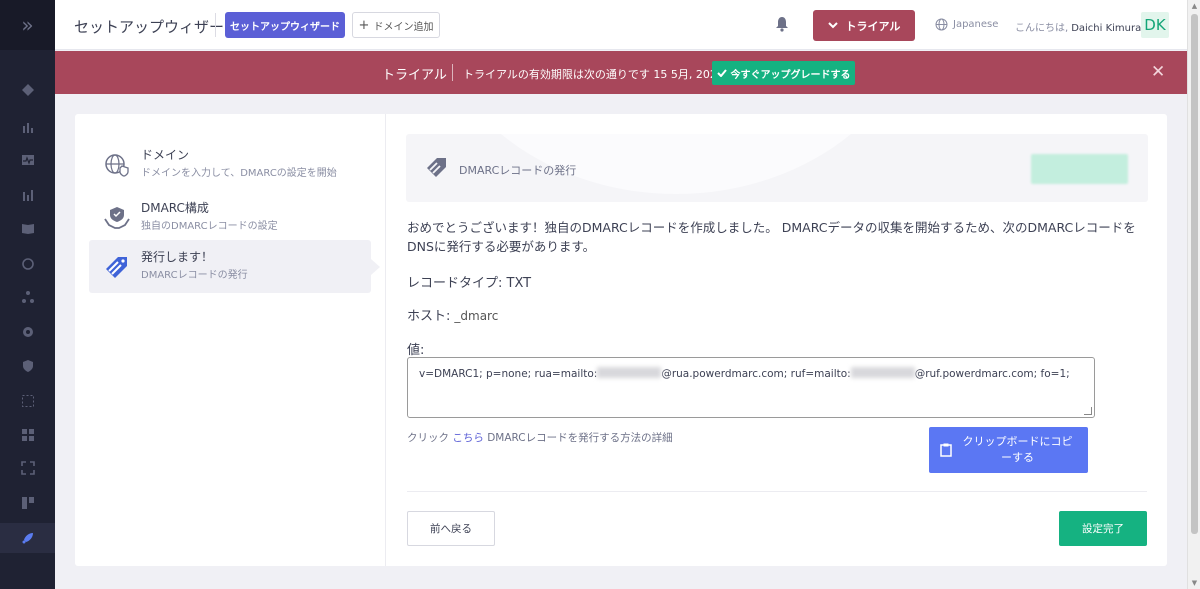 The height and width of the screenshot is (589, 1200). Describe the element at coordinates (451, 528) in the screenshot. I see `back-button: 前へ戻る` at that location.